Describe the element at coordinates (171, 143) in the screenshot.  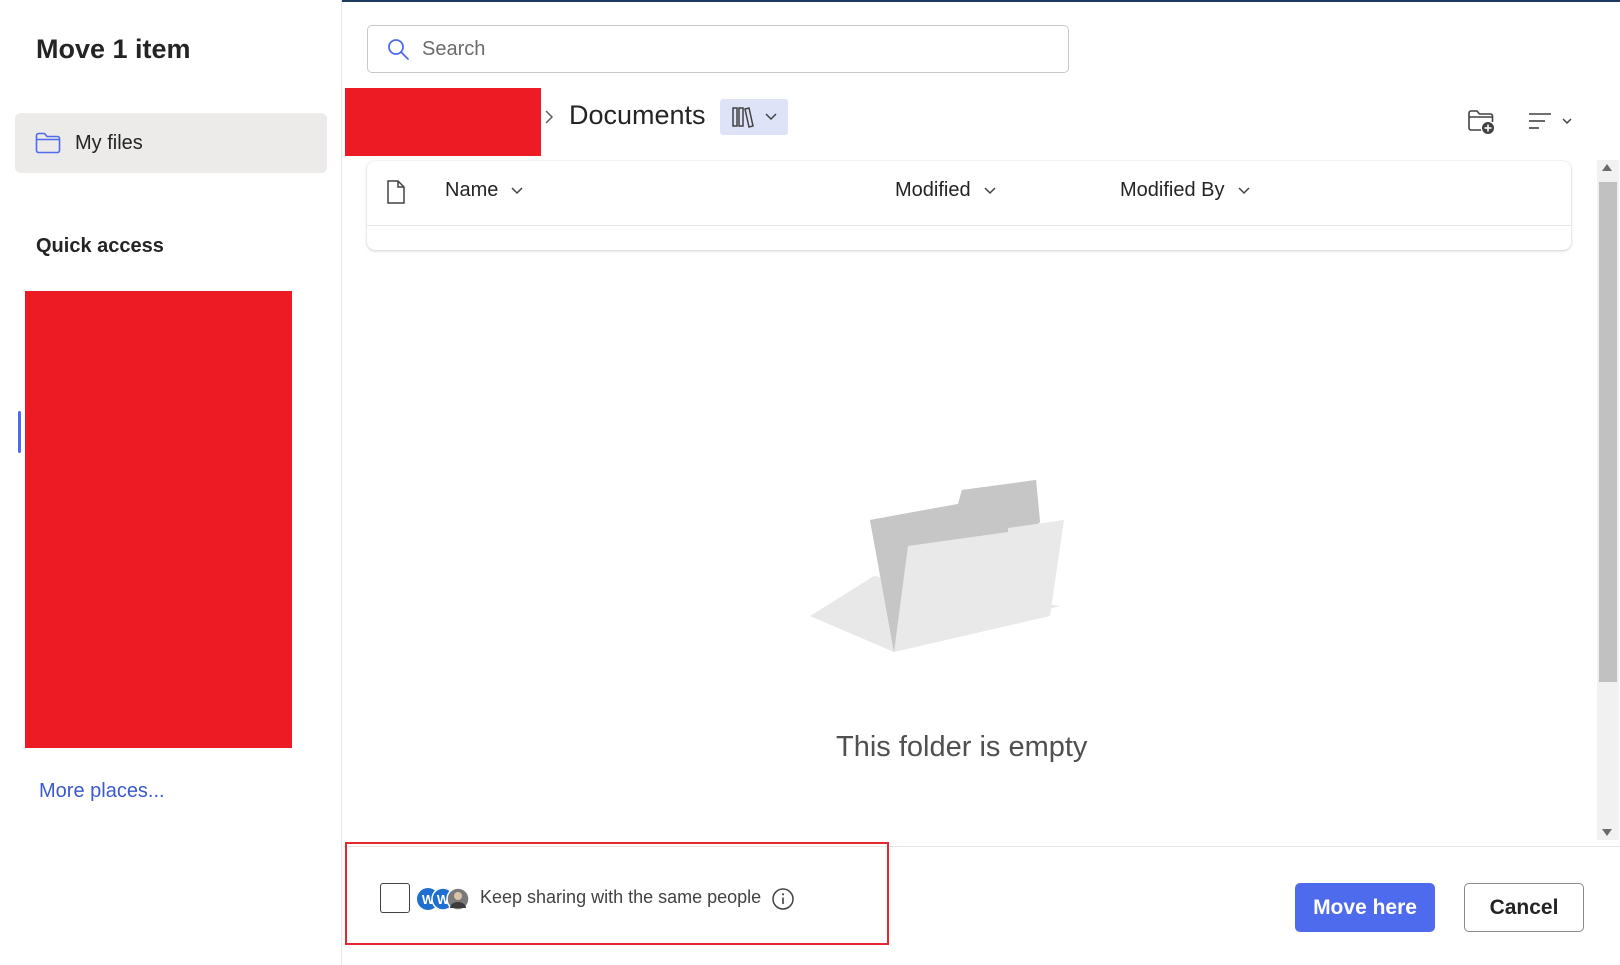
I see `sidebar-item-my-files: My files` at that location.